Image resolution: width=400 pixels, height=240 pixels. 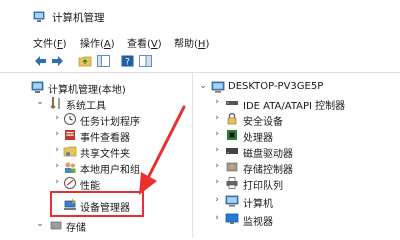 What do you see at coordinates (258, 222) in the screenshot?
I see `device-category-label: 监视器` at bounding box center [258, 222].